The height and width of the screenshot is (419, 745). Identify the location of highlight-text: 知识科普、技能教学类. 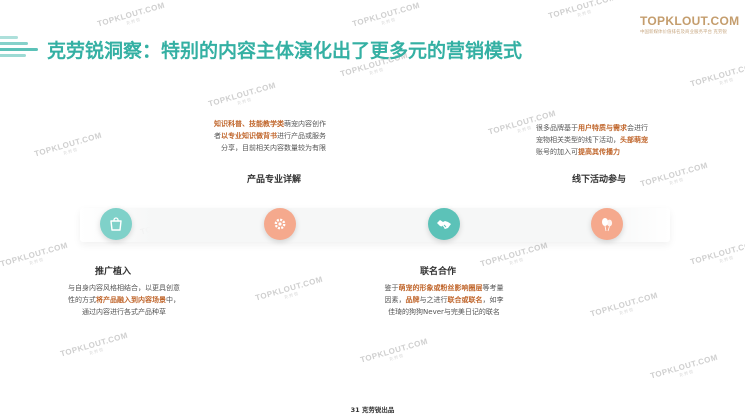
(249, 124).